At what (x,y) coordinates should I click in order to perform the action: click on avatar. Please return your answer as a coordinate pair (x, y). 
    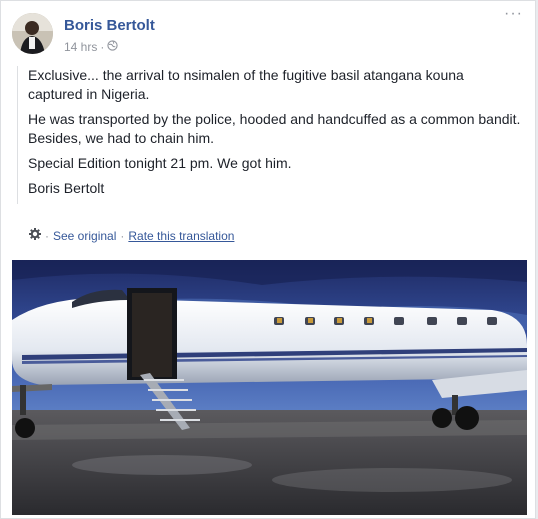
    Looking at the image, I should click on (32, 33).